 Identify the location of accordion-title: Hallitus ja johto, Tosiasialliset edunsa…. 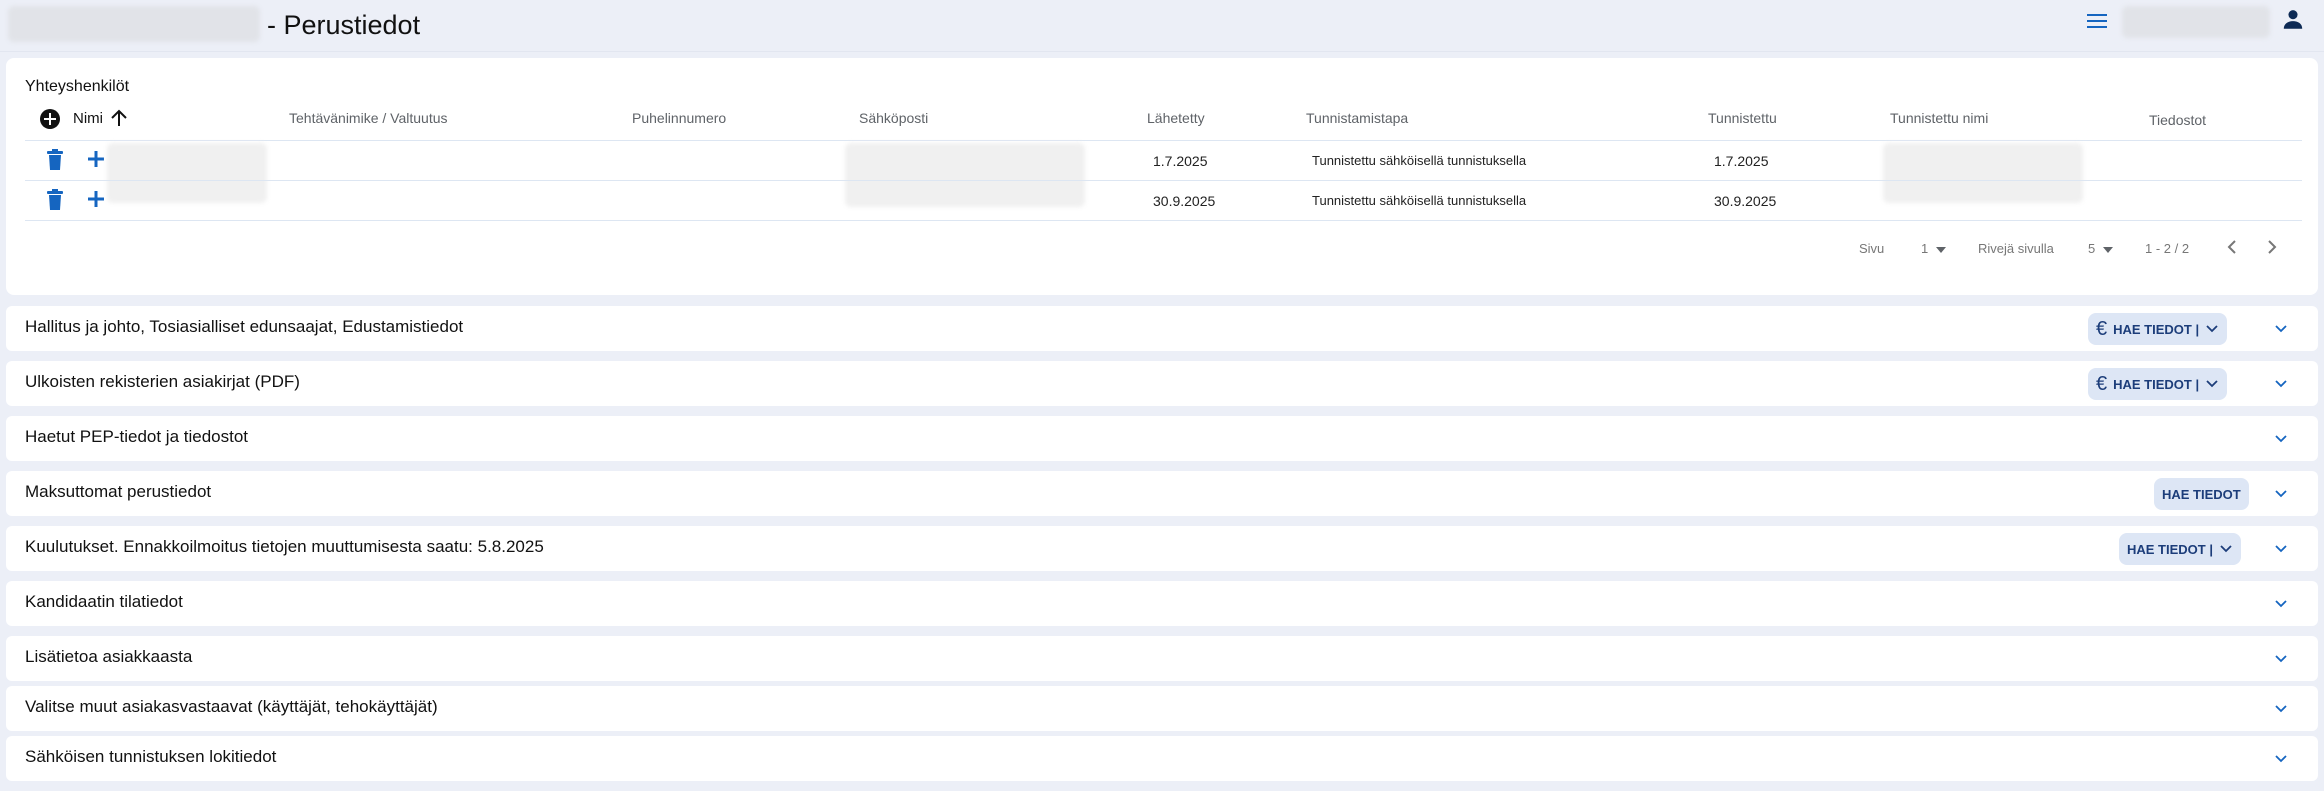
(244, 326).